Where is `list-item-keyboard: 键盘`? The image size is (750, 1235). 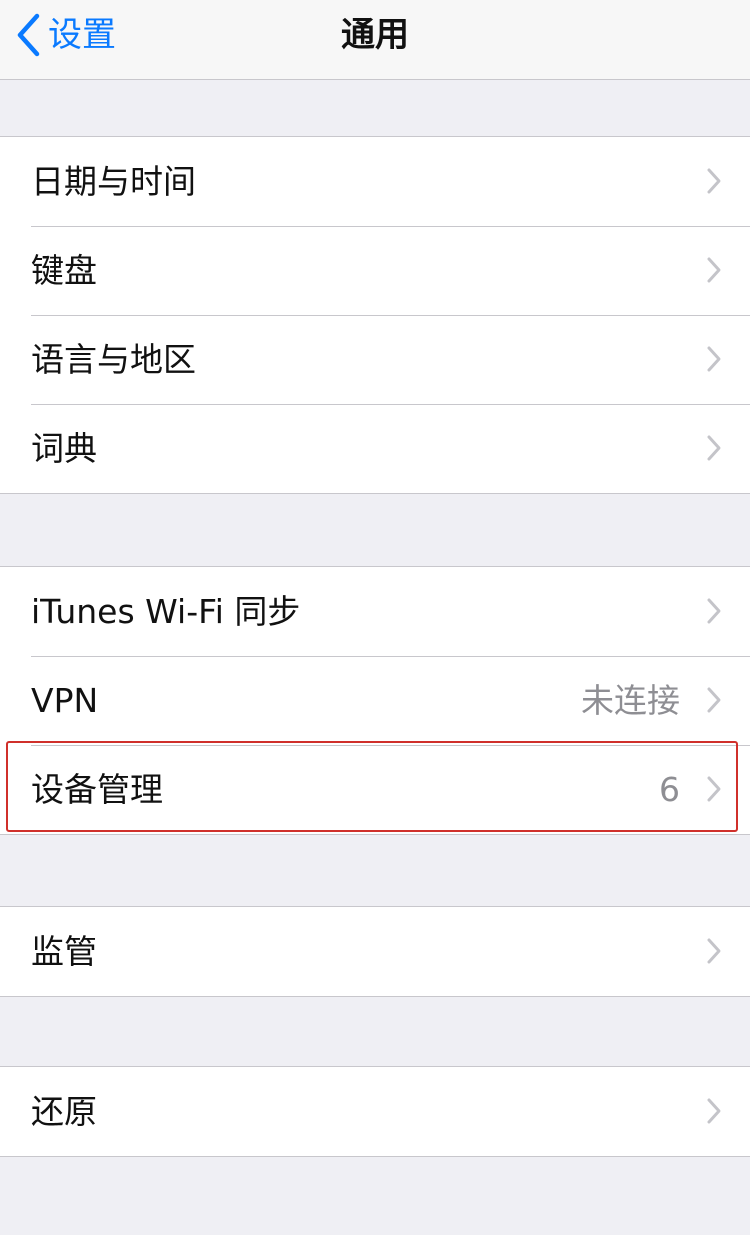
list-item-keyboard: 键盘 is located at coordinates (375, 270).